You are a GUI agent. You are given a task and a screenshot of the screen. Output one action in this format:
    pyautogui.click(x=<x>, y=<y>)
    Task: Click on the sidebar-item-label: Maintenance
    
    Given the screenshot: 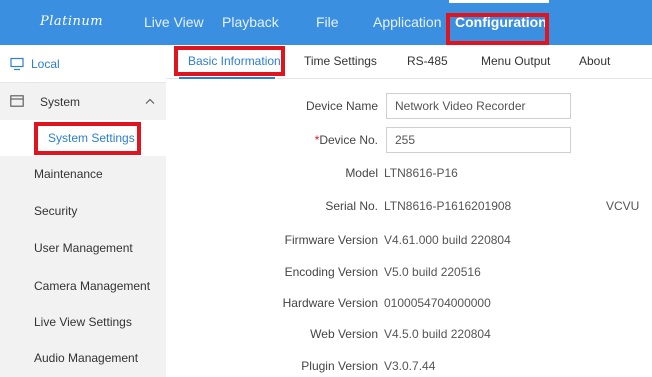 What is the action you would take?
    pyautogui.click(x=68, y=174)
    